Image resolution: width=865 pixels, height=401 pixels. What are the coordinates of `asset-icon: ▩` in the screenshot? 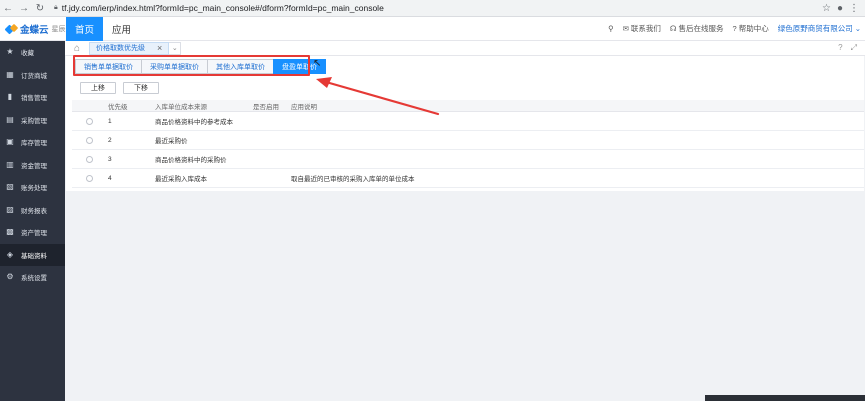 It's located at (10, 232).